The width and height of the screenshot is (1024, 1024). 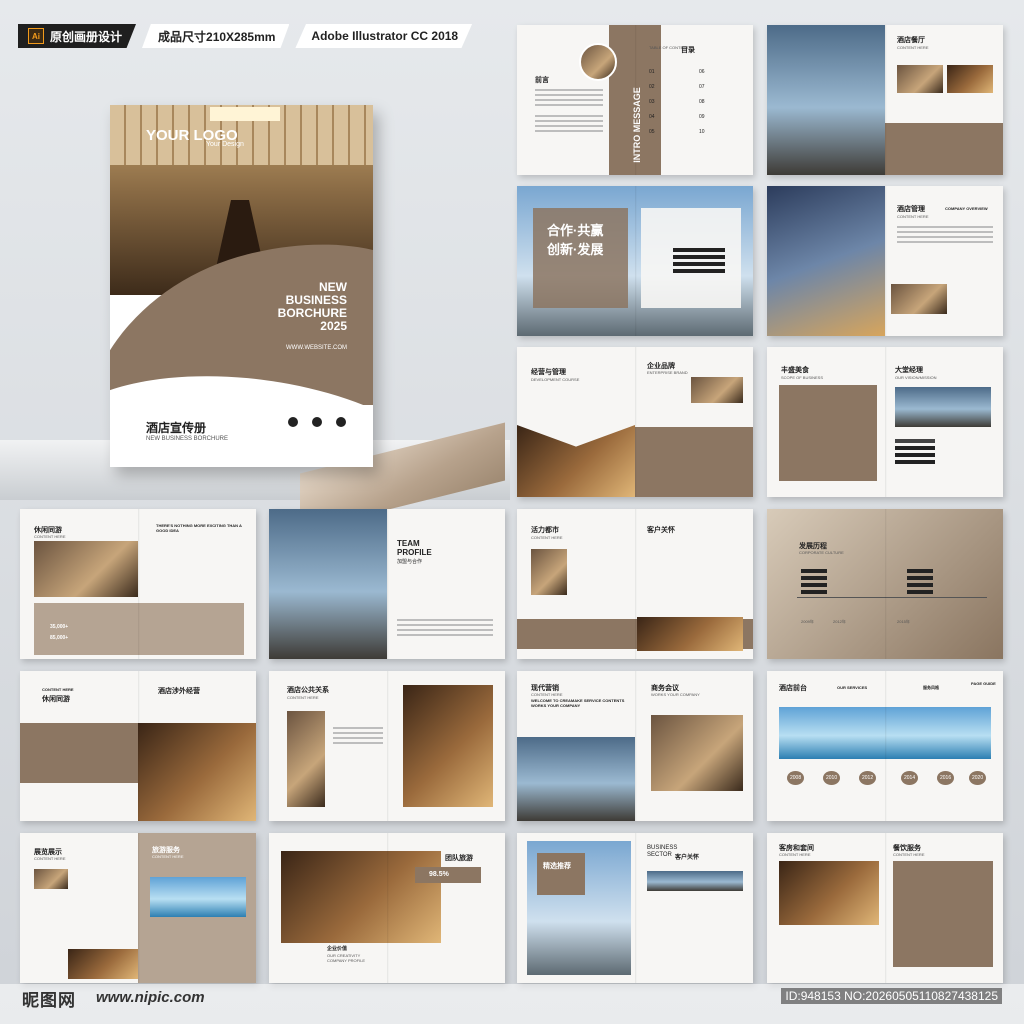 What do you see at coordinates (885, 733) in the screenshot?
I see `pool-photo` at bounding box center [885, 733].